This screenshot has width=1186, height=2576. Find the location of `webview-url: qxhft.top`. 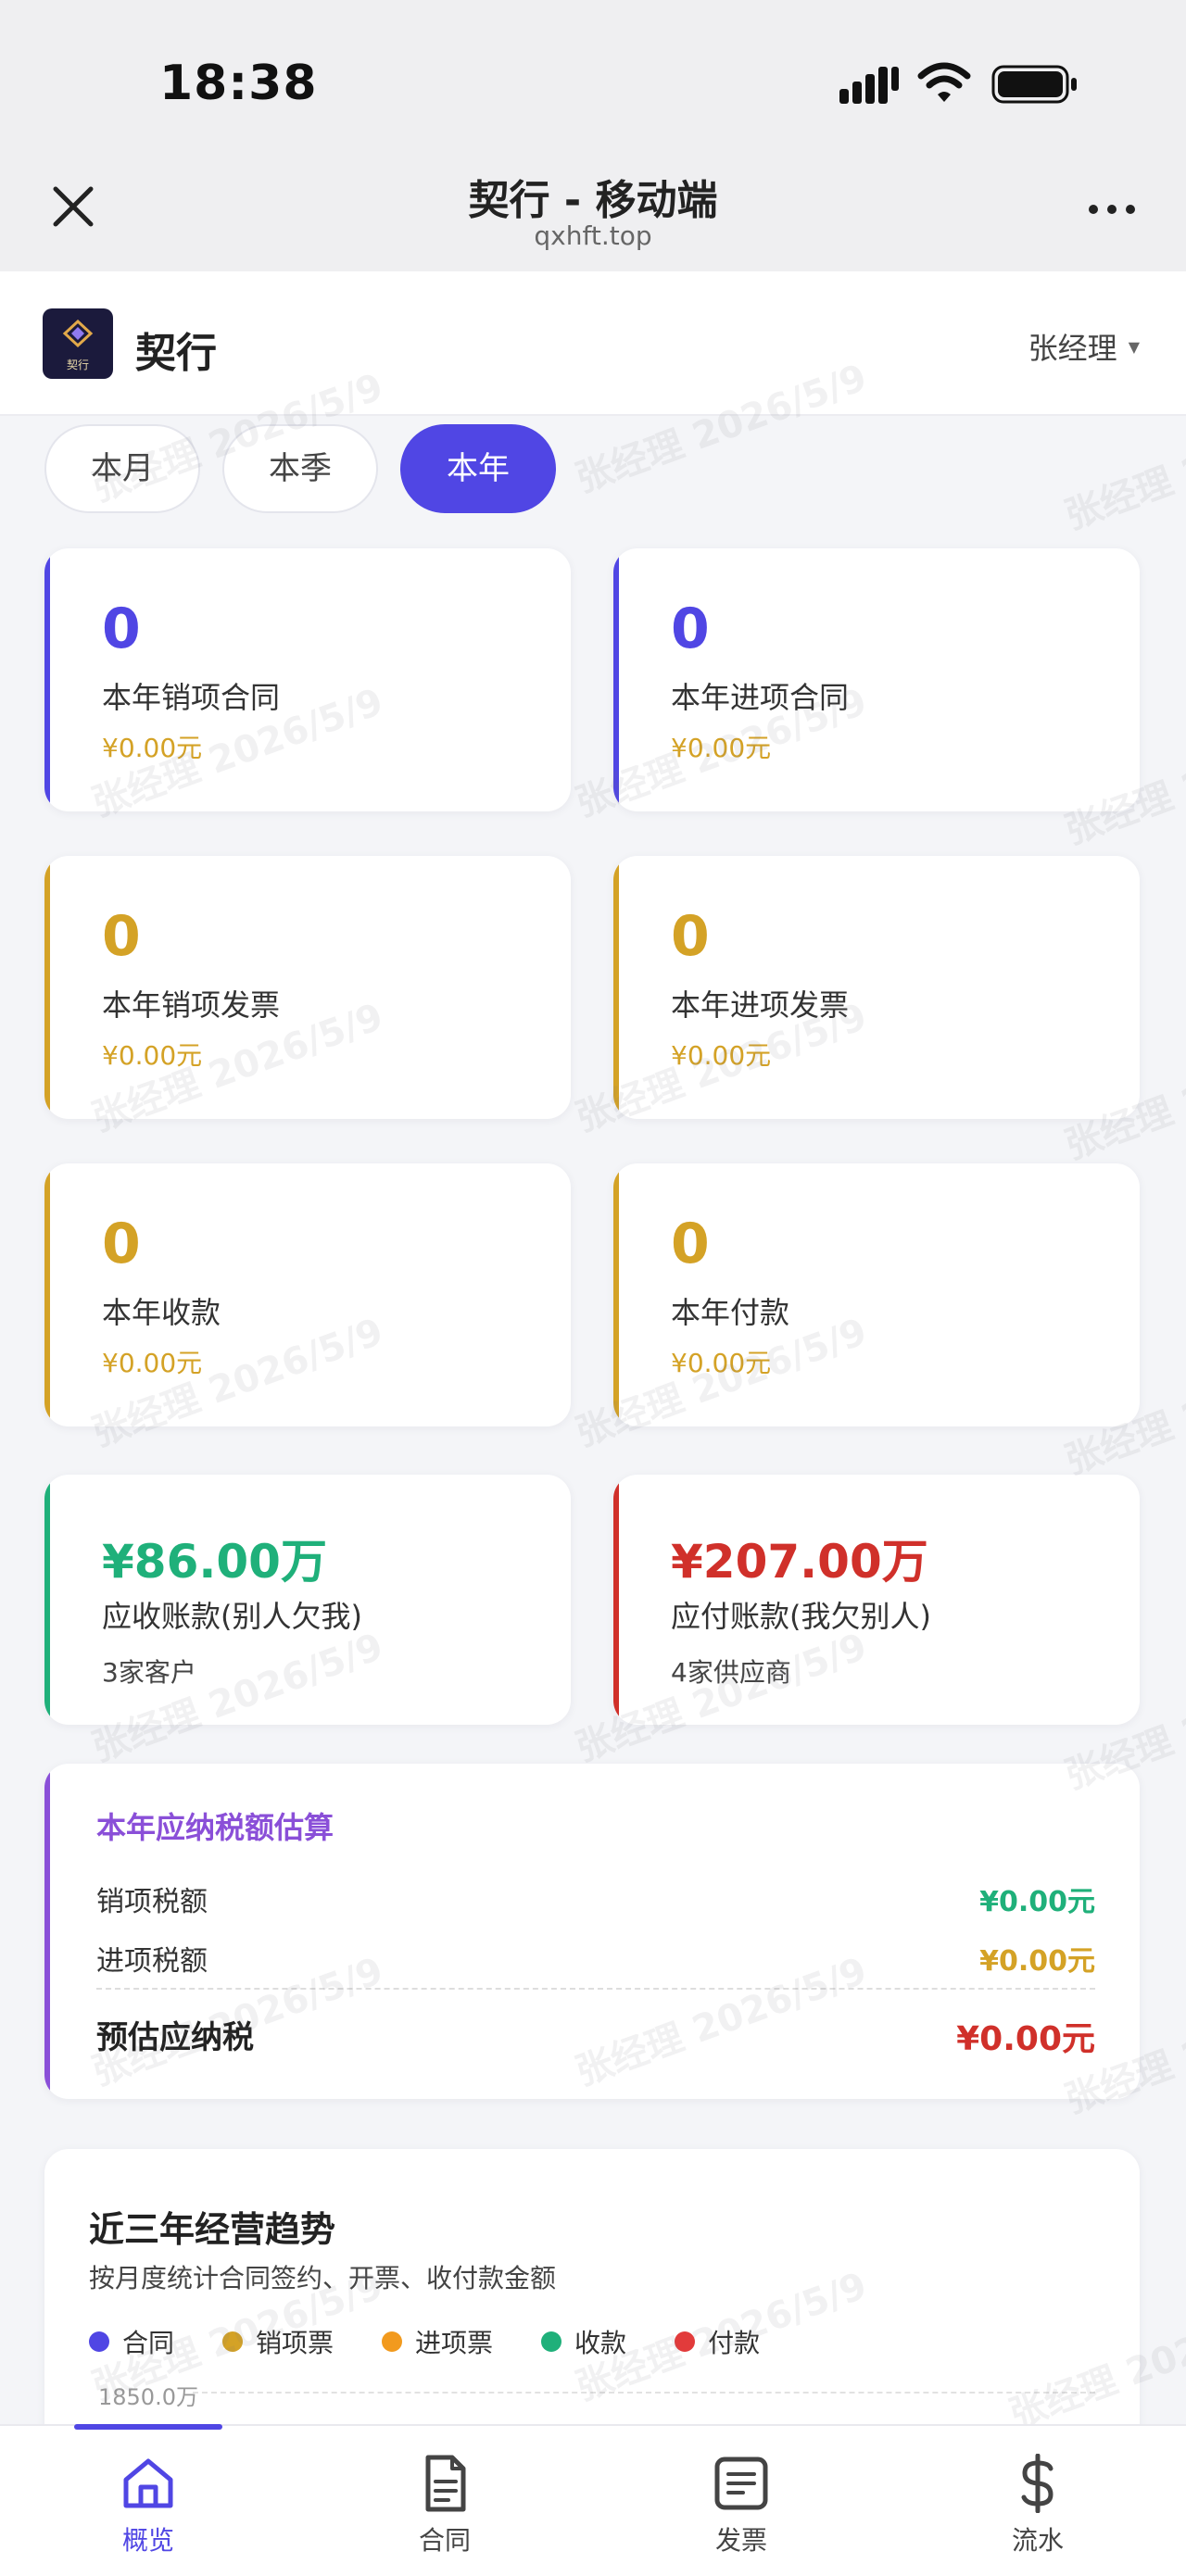

webview-url: qxhft.top is located at coordinates (593, 235).